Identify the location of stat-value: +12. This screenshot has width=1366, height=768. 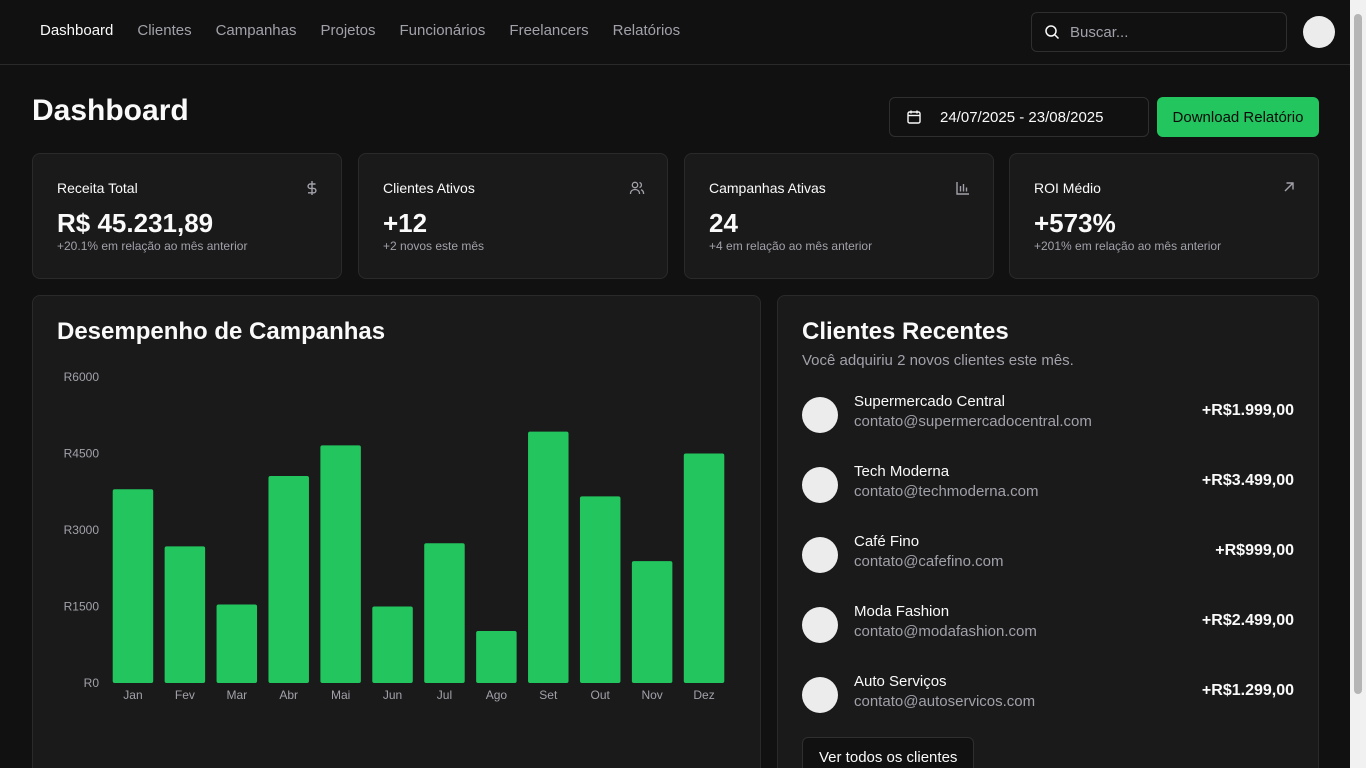
(405, 223).